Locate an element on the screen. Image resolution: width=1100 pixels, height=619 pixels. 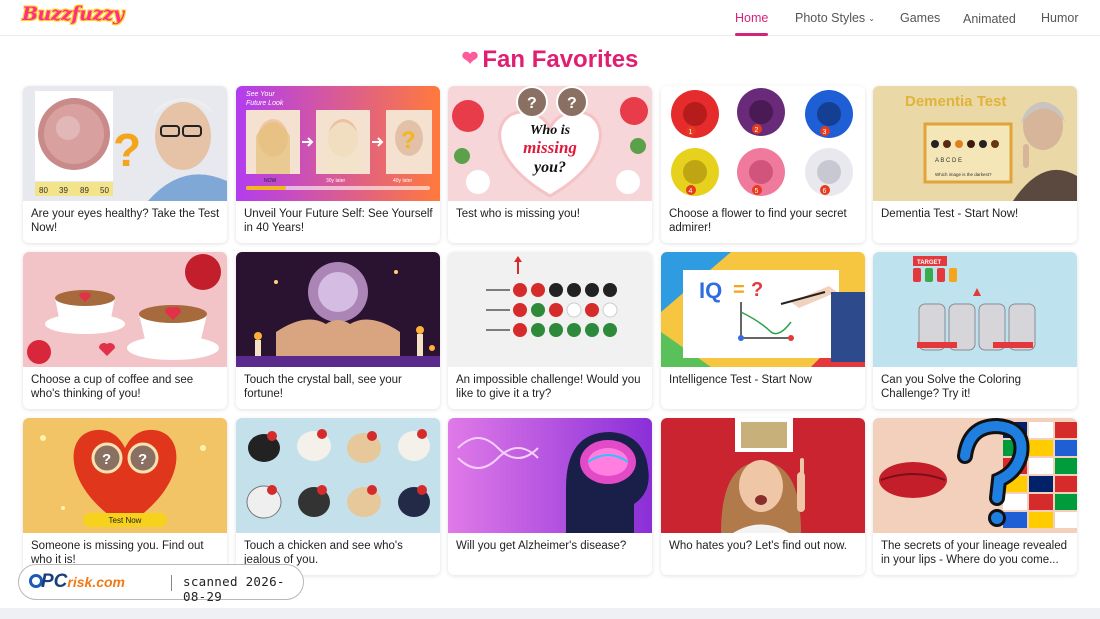
chevron-down-icon: ⌄ is located at coordinates (871, 18).